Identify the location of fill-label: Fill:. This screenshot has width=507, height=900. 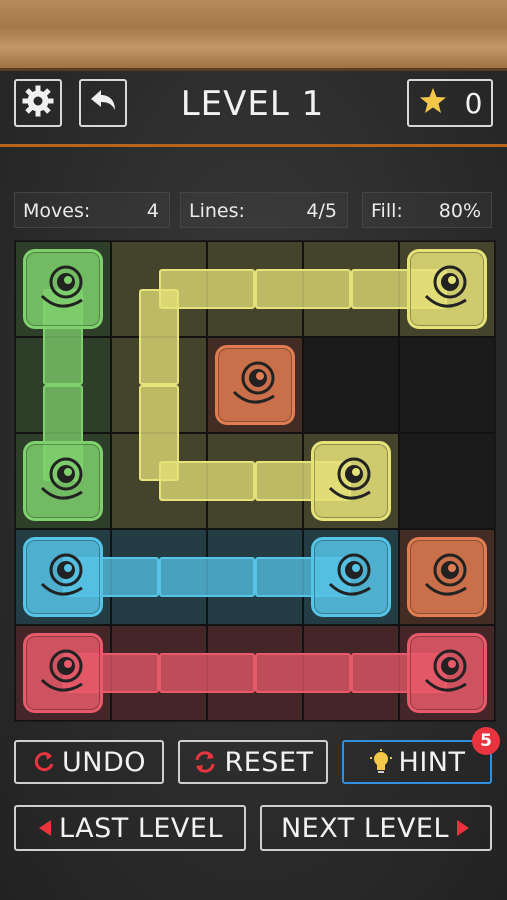
(387, 211).